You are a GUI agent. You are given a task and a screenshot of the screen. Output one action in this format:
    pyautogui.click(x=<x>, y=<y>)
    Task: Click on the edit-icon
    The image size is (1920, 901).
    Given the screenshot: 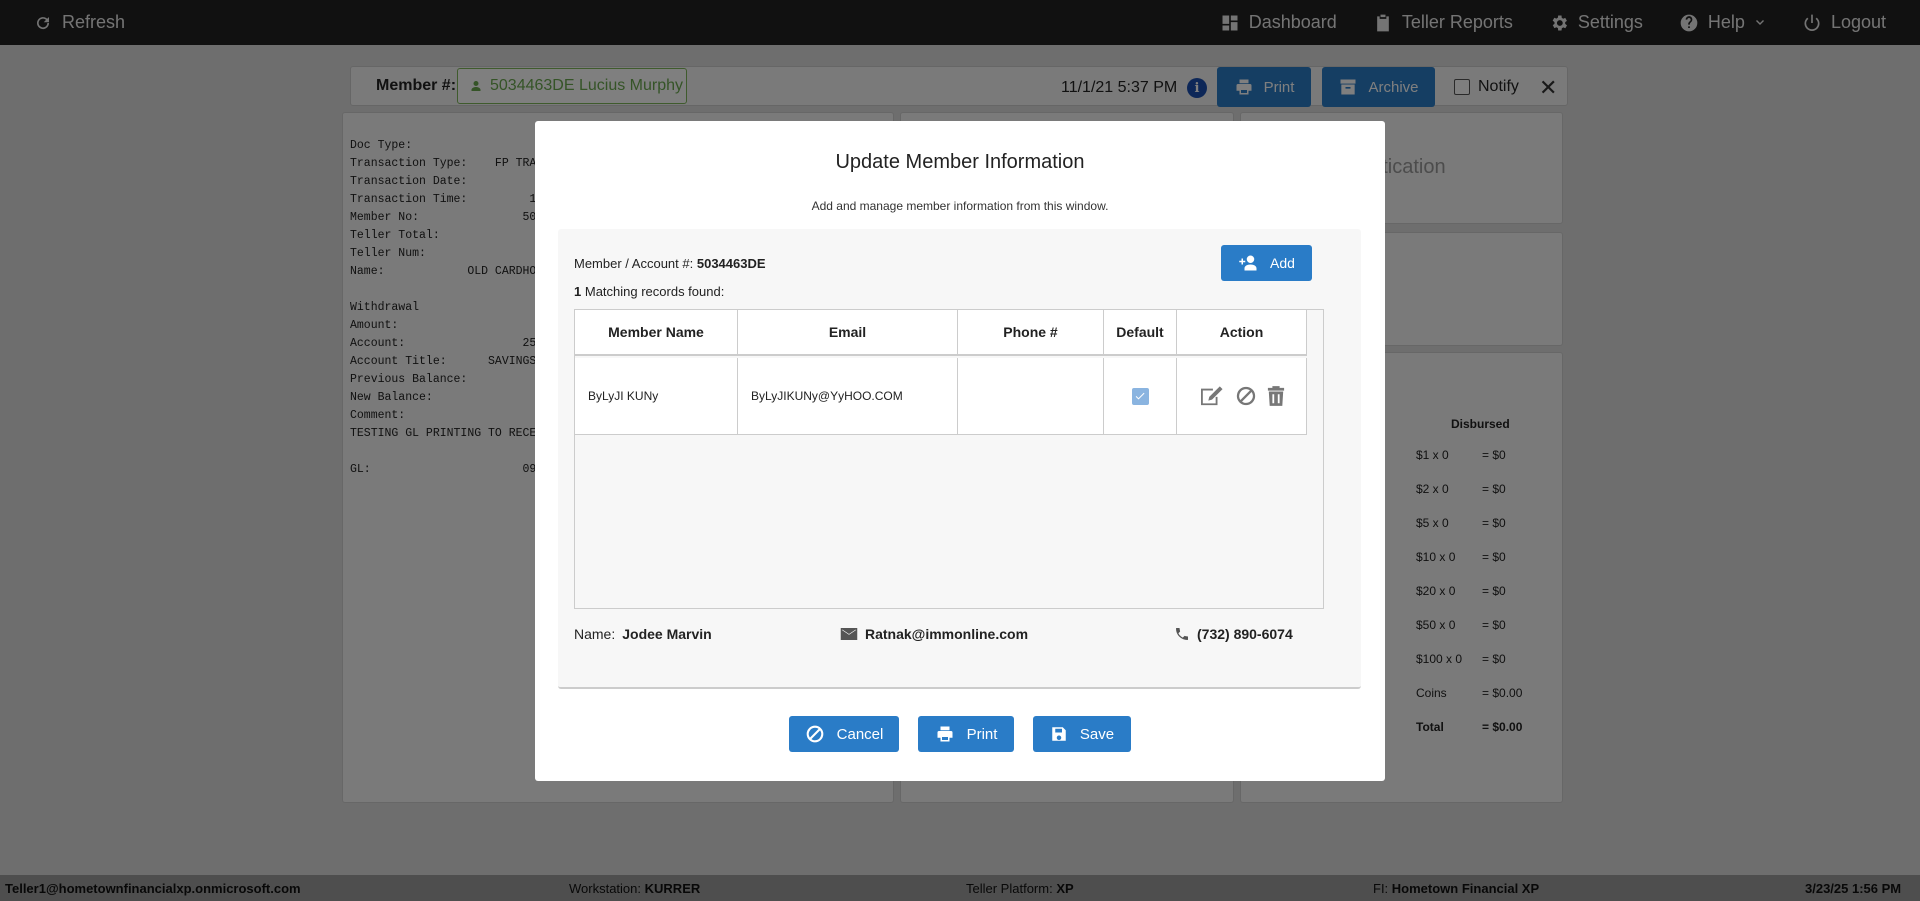 What is the action you would take?
    pyautogui.click(x=1212, y=396)
    